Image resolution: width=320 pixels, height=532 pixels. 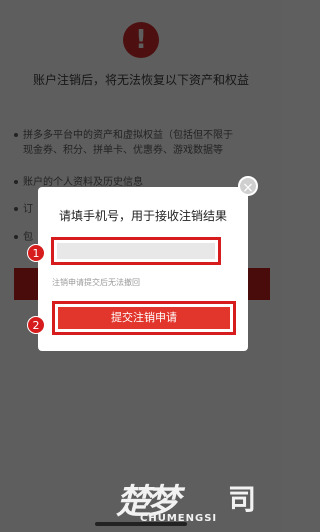 I want to click on irreversible-note: 注销申请提交后无法撤回, so click(x=96, y=282).